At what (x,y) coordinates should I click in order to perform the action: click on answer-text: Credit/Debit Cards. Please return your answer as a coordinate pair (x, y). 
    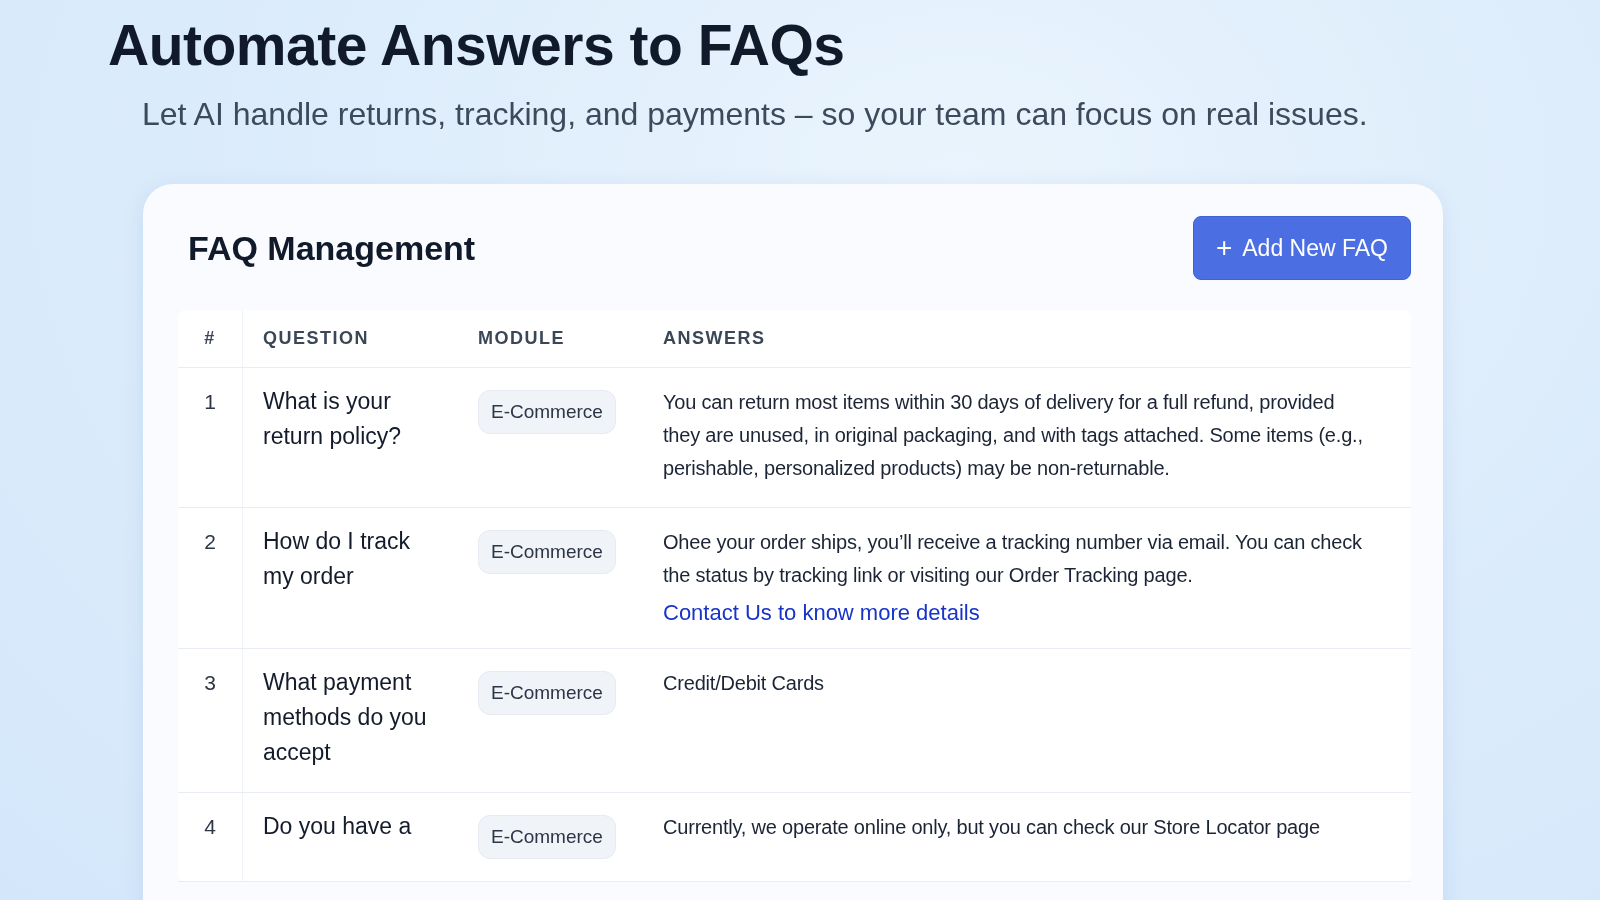
    Looking at the image, I should click on (744, 683).